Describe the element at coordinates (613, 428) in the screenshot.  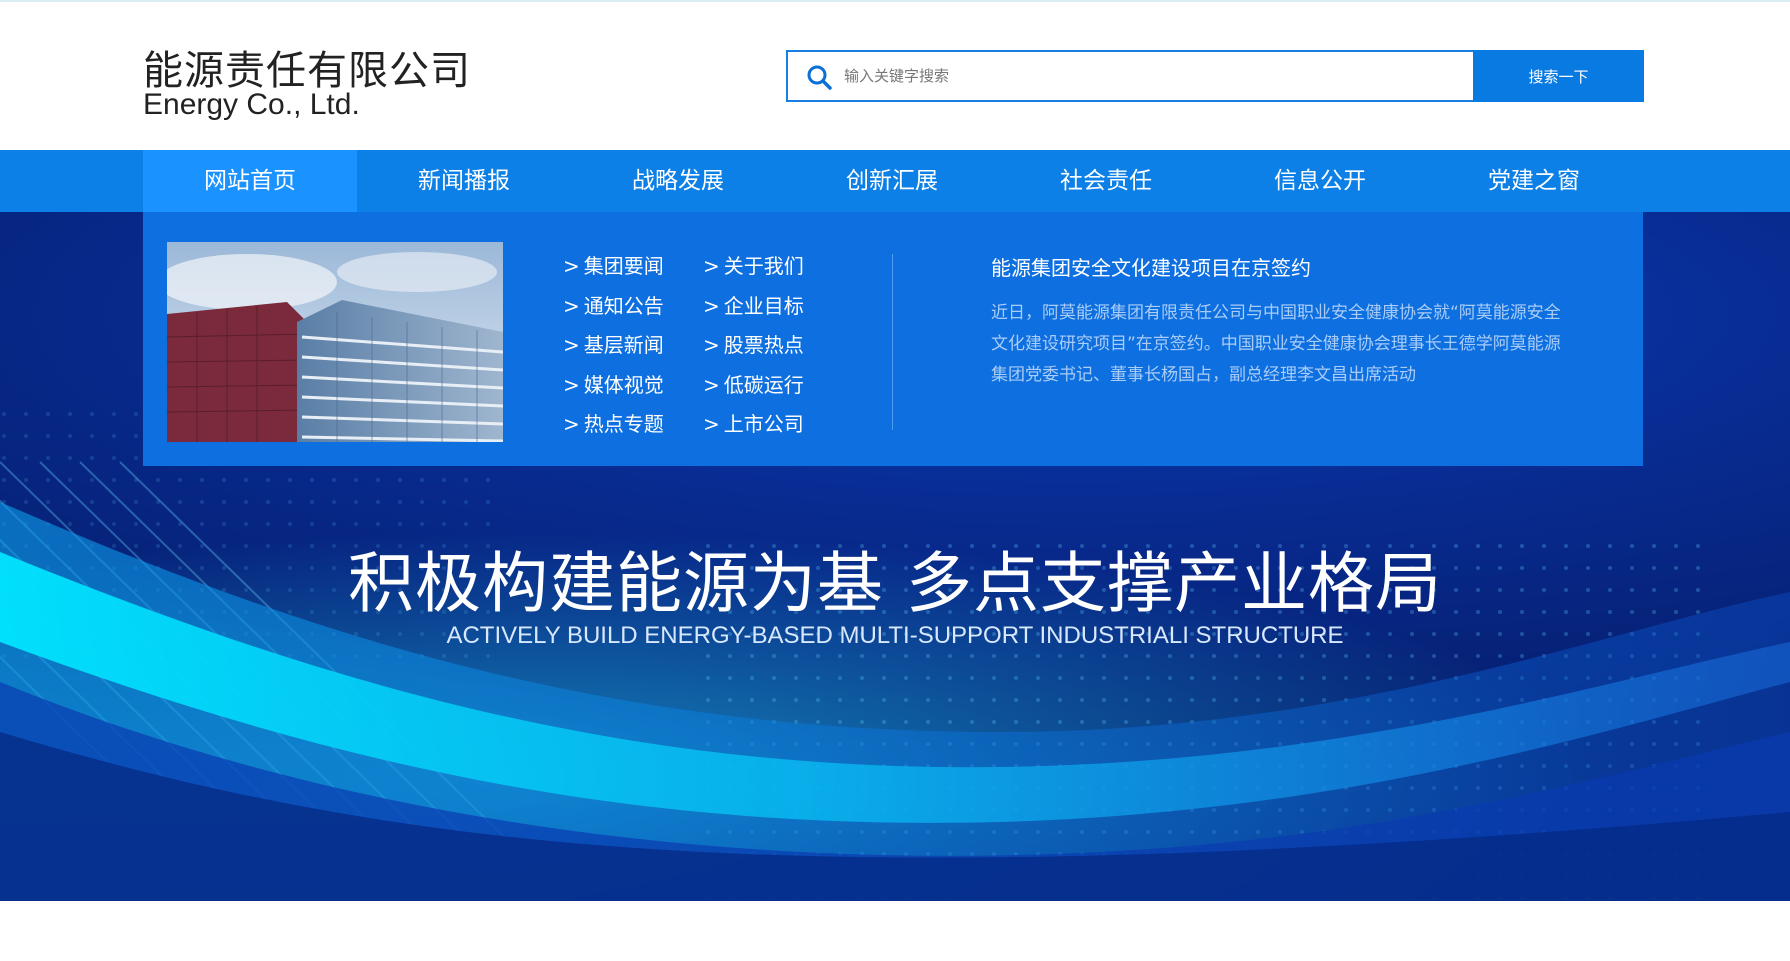
I see `link-hot-topics: > 热点专题` at that location.